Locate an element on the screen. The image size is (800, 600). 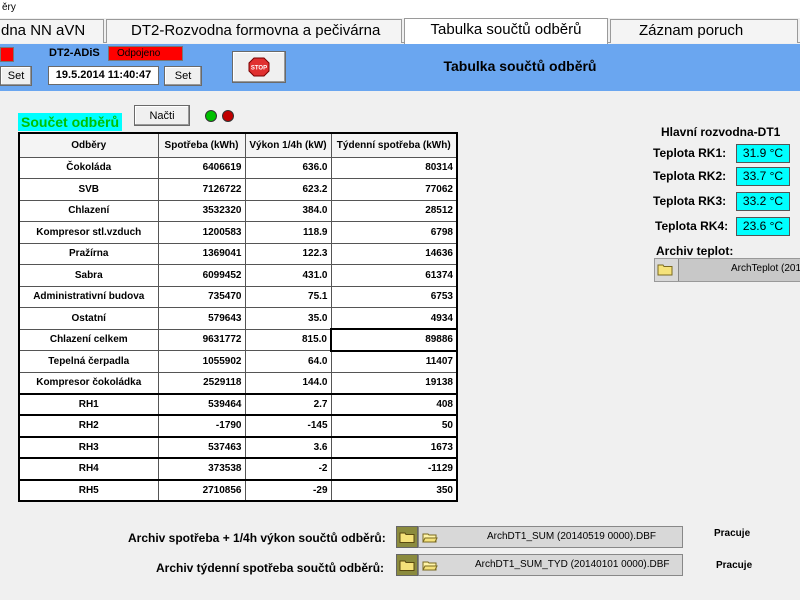
row-spotreba: 1369041 is located at coordinates (201, 253).